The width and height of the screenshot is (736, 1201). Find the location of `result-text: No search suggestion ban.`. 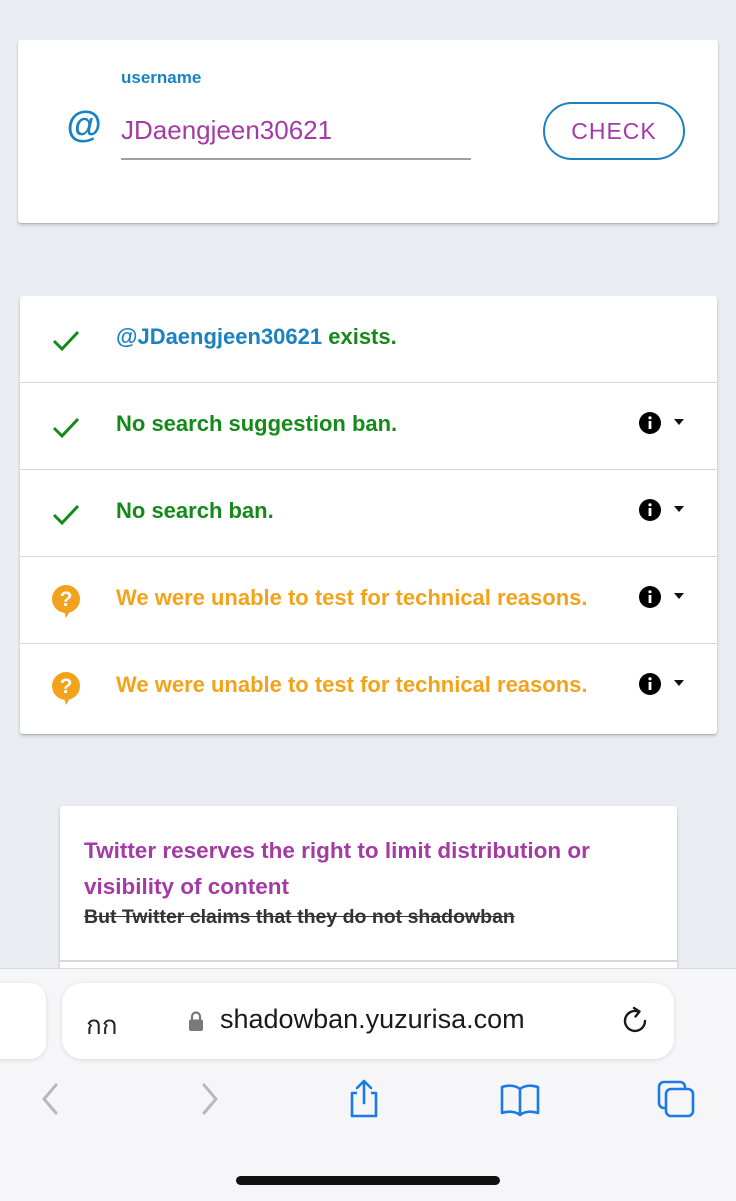

result-text: No search suggestion ban. is located at coordinates (257, 423).